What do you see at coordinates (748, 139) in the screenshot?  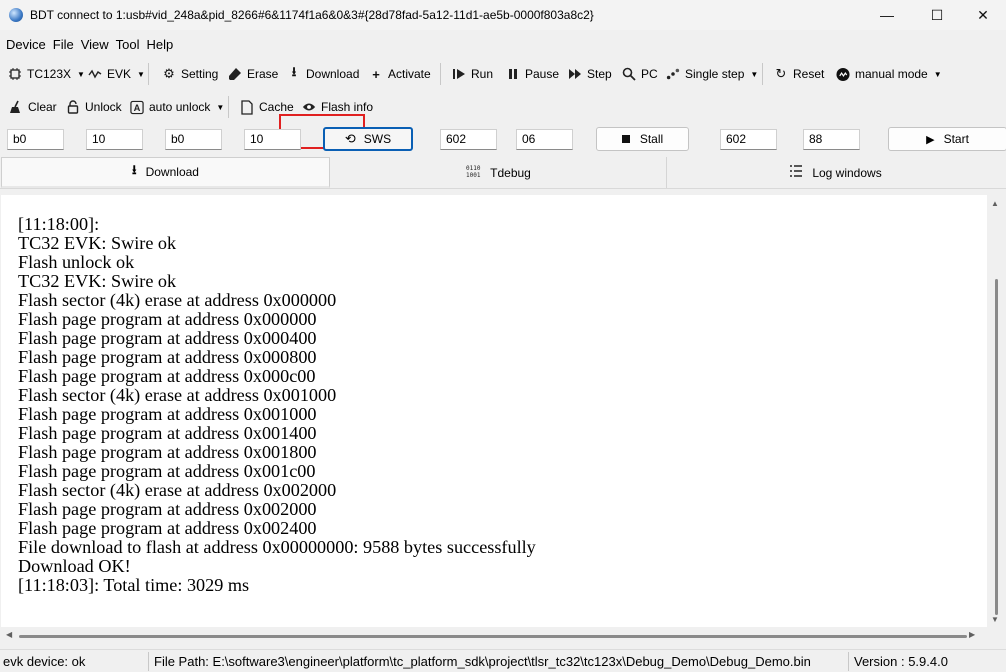 I see `address-field-4: 602` at bounding box center [748, 139].